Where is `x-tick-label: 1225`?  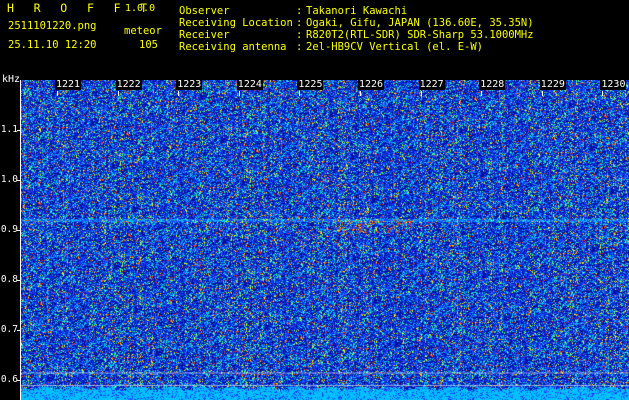 x-tick-label: 1225 is located at coordinates (310, 84).